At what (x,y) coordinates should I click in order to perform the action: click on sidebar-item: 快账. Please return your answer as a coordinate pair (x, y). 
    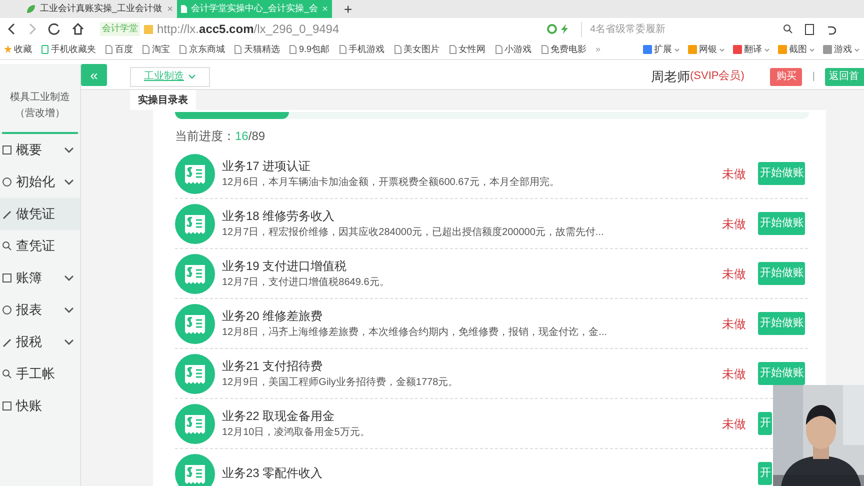
    Looking at the image, I should click on (40, 406).